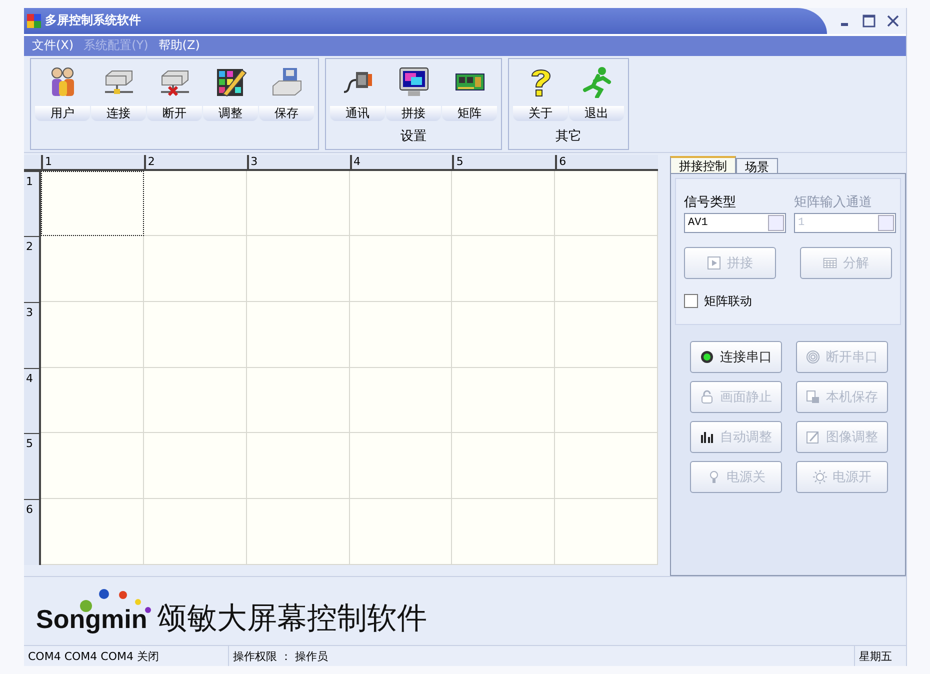 Image resolution: width=930 pixels, height=674 pixels. What do you see at coordinates (62, 90) in the screenshot?
I see `toolbar-button: 用户` at bounding box center [62, 90].